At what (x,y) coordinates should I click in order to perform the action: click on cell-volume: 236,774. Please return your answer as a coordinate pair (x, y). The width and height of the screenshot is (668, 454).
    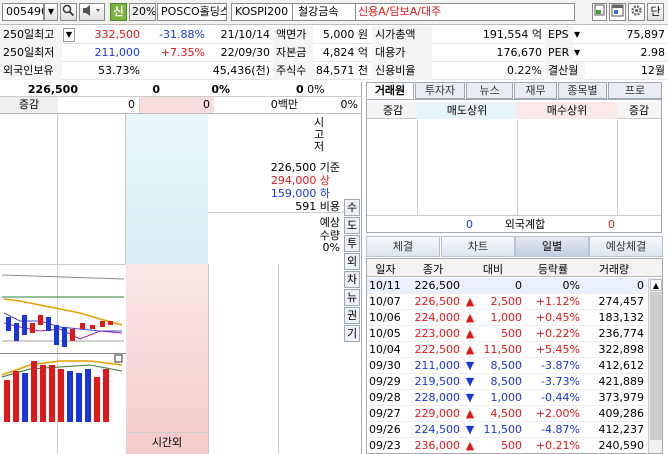
    Looking at the image, I should click on (621, 333).